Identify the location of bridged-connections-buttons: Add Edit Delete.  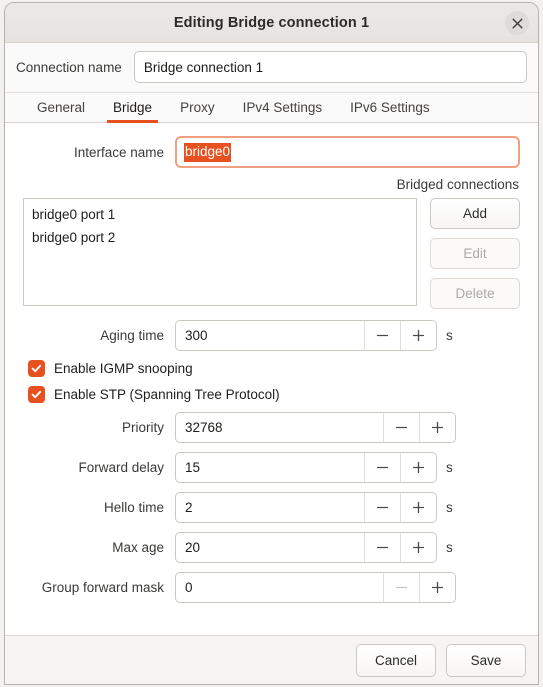
(475, 253).